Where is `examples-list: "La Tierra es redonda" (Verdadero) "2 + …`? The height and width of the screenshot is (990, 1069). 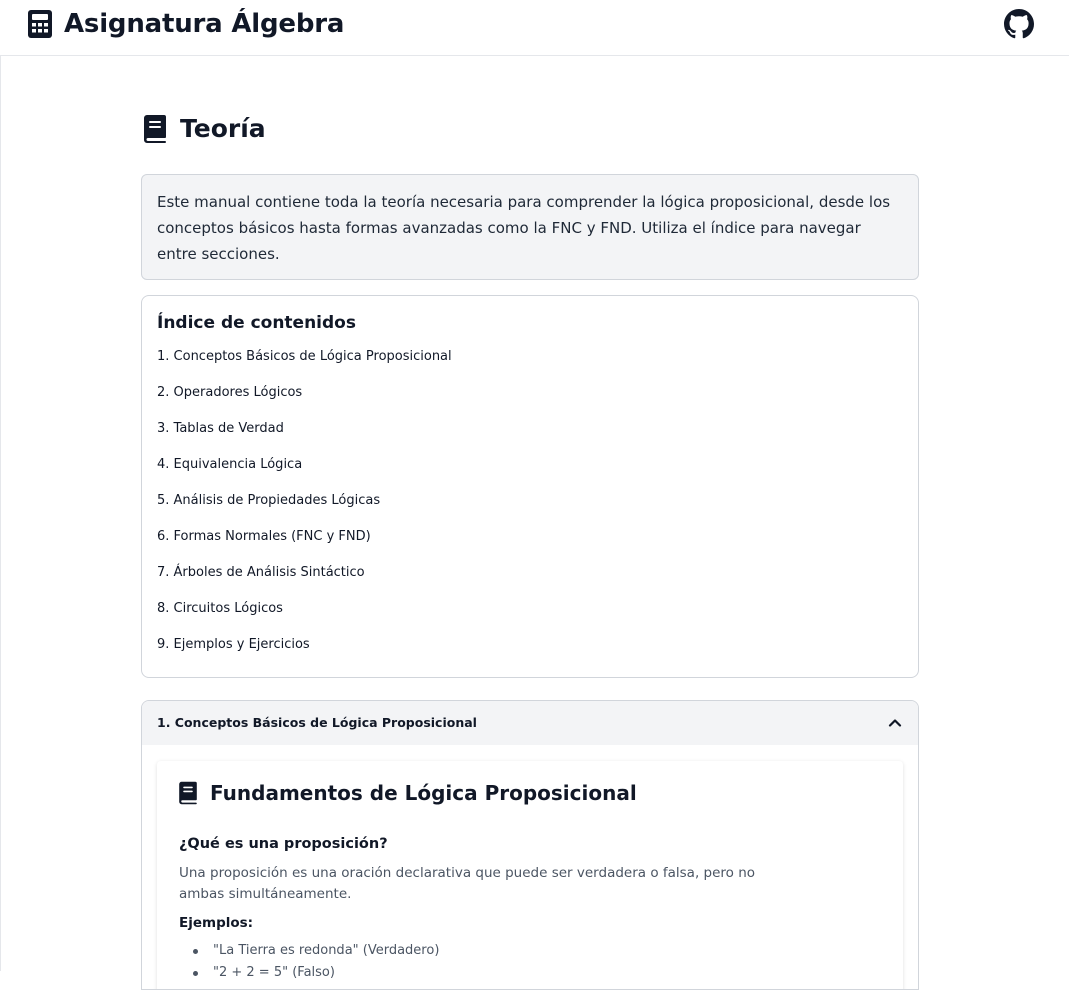 examples-list: "La Tierra es redonda" (Verdadero) "2 + … is located at coordinates (316, 963).